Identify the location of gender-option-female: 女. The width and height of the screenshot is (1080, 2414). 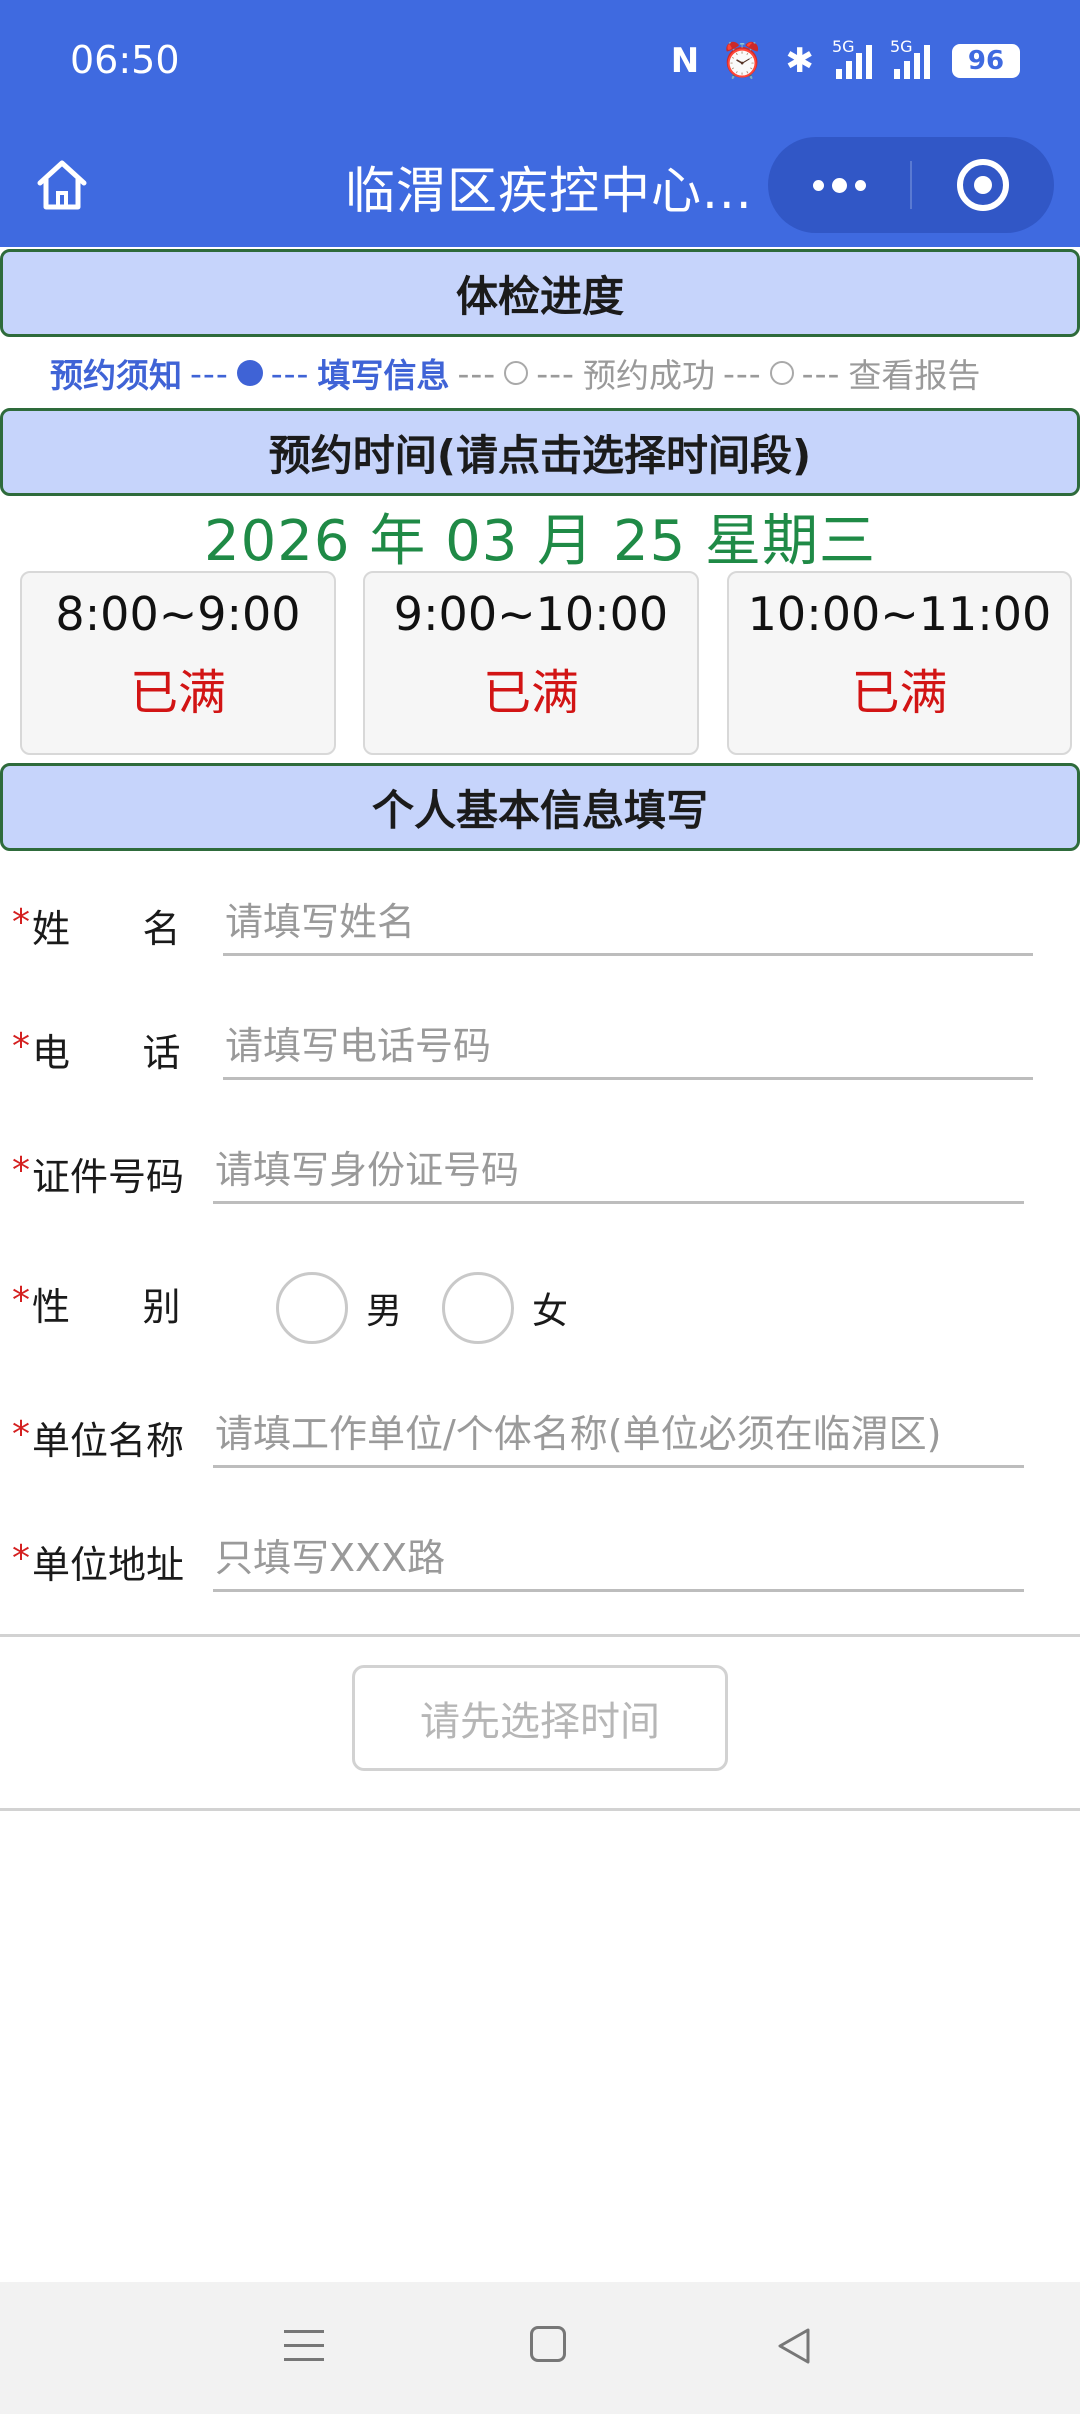
(505, 1308).